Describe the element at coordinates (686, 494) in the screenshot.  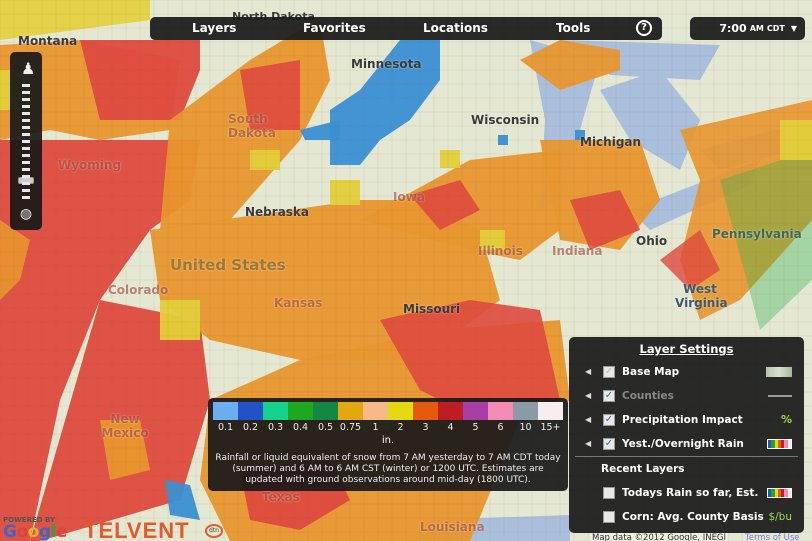
I see `recent-layer-row-todays-rain: Todays Rain so far, Est.` at that location.